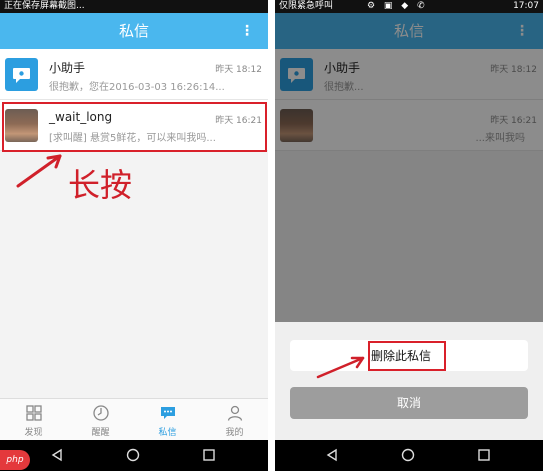 The height and width of the screenshot is (471, 543). I want to click on status-bar: 仅限紧急呼叫 ⚙ ▣ ◆ ✆ 17:07, so click(409, 6).